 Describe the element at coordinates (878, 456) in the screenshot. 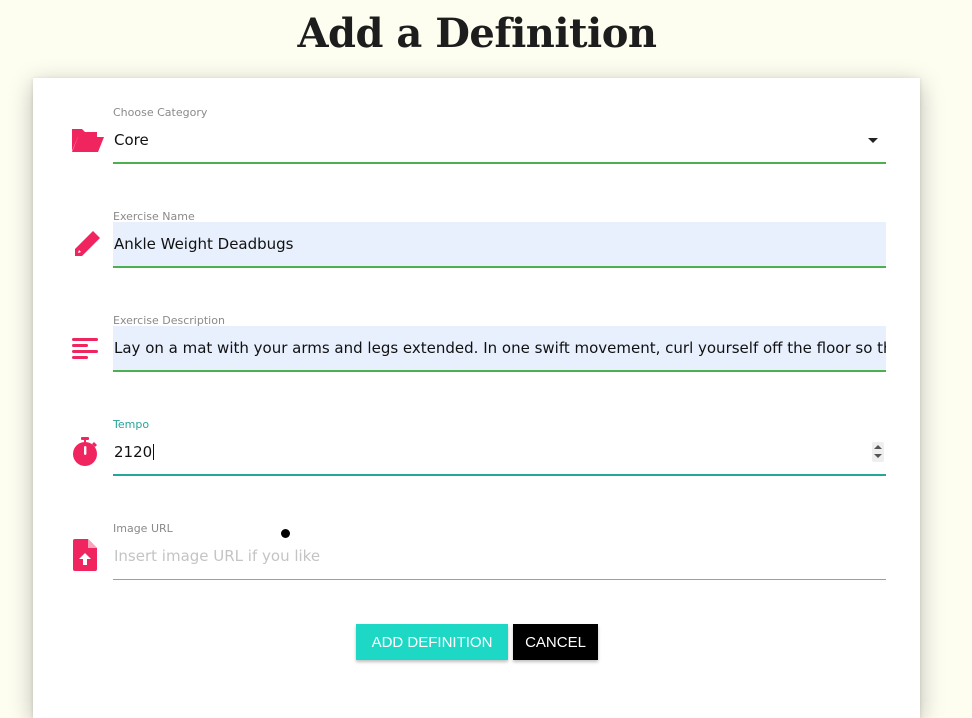

I see `spinner-down-icon` at that location.